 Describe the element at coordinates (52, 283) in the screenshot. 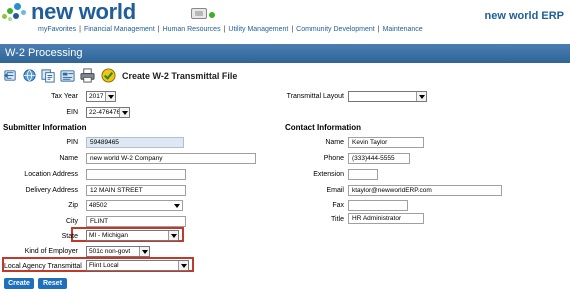

I see `reset-button: Reset` at that location.